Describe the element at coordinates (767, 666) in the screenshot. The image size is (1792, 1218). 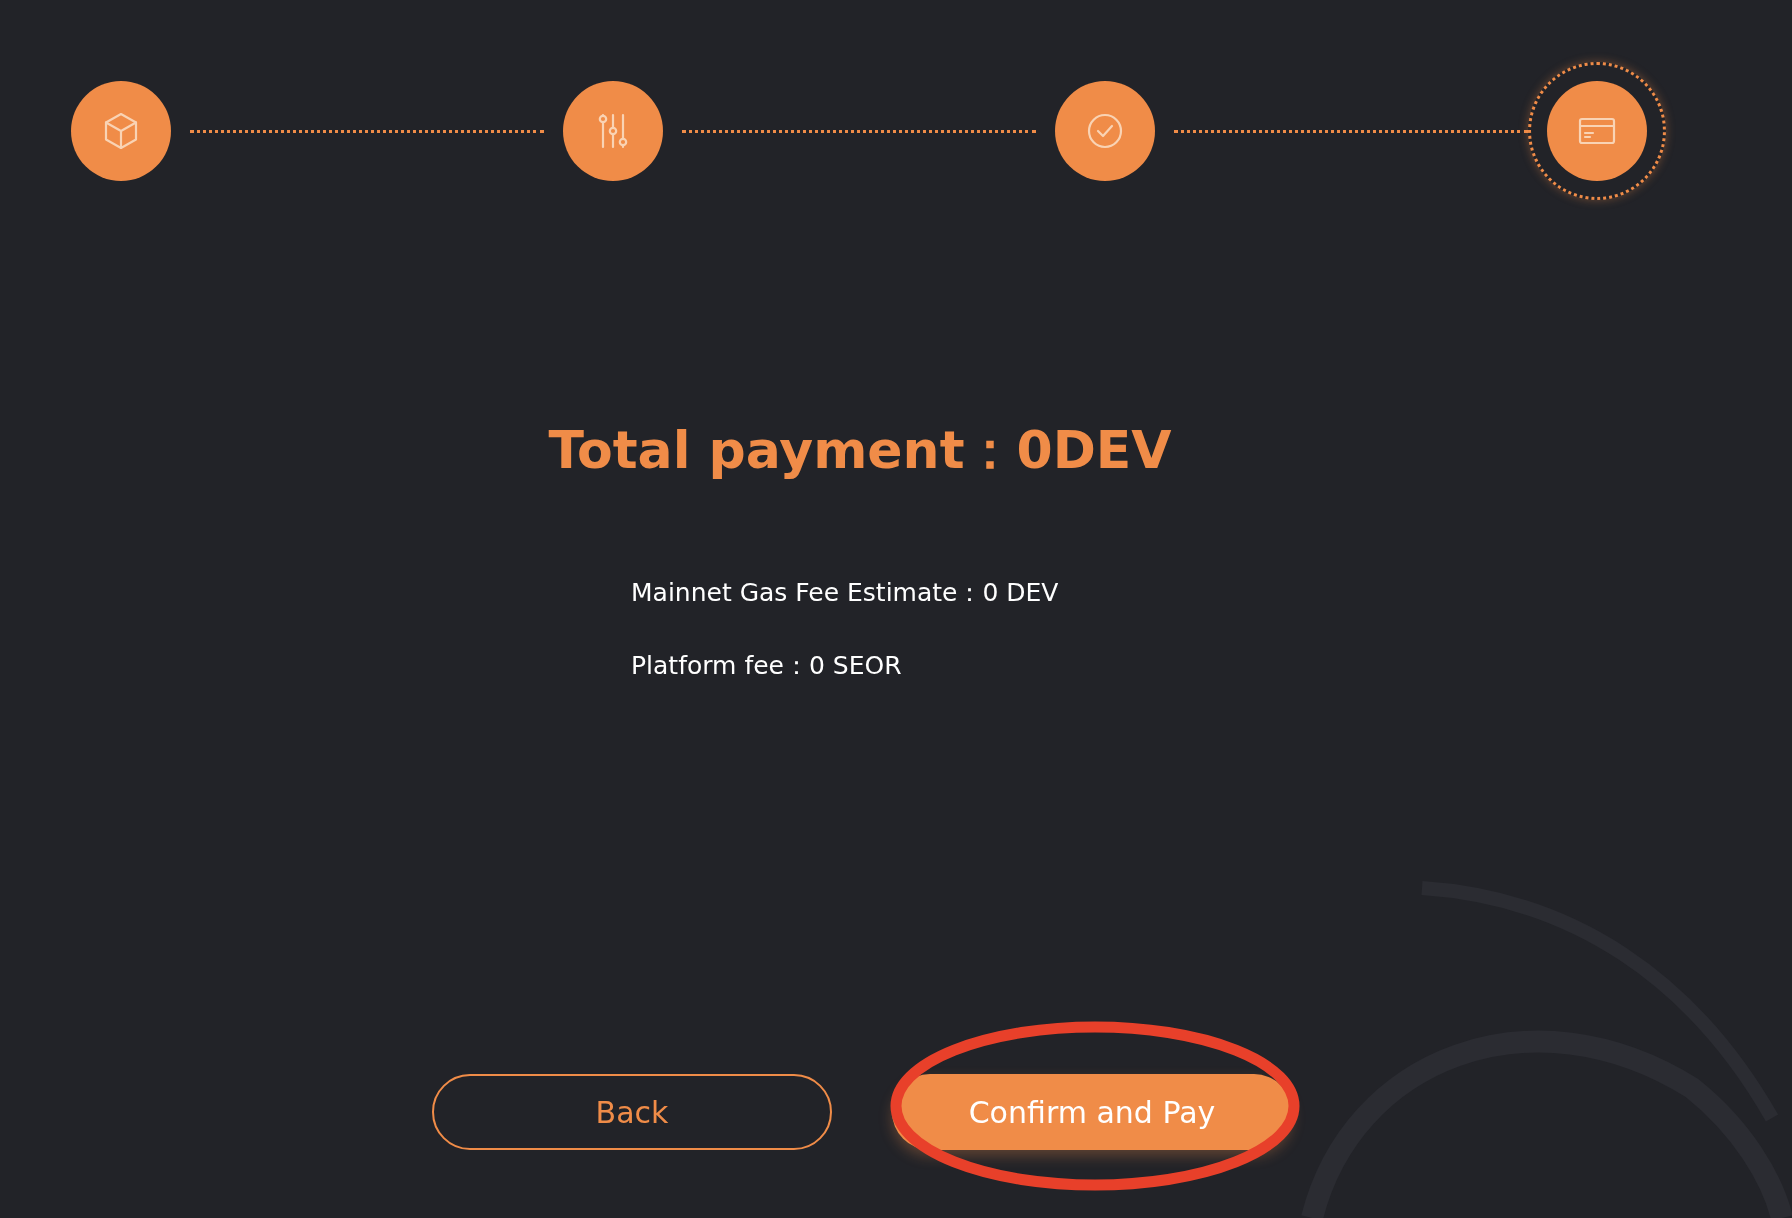
I see `fee-line: Platform fee：0 SEOR` at that location.